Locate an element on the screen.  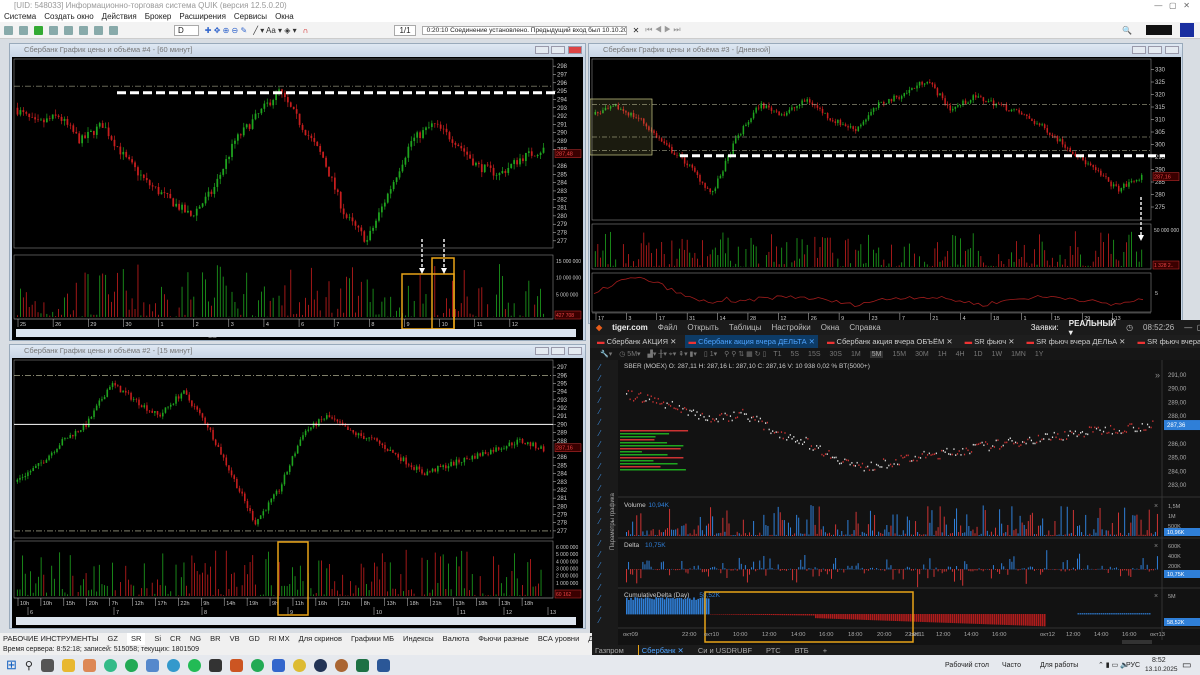
timeframe-1Y: 1Y is located at coordinates (1039, 354).